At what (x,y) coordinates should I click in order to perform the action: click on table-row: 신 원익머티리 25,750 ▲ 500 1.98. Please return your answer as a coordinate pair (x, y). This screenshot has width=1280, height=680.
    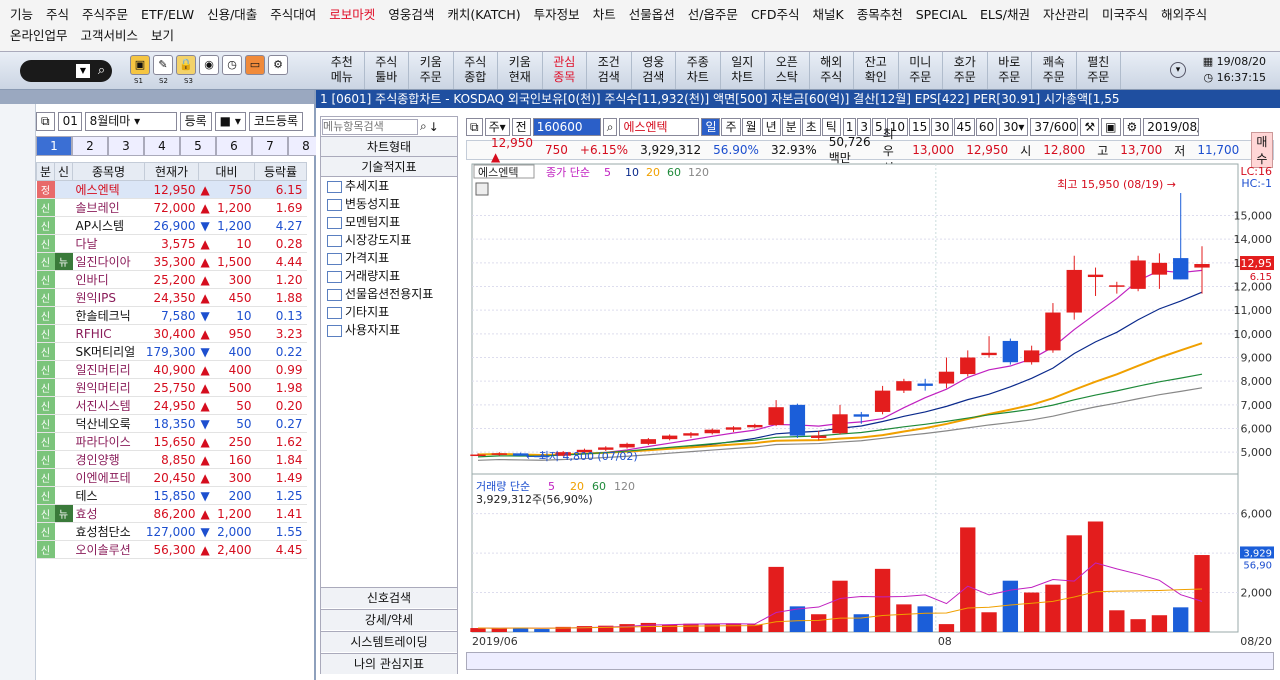
    Looking at the image, I should click on (171, 387).